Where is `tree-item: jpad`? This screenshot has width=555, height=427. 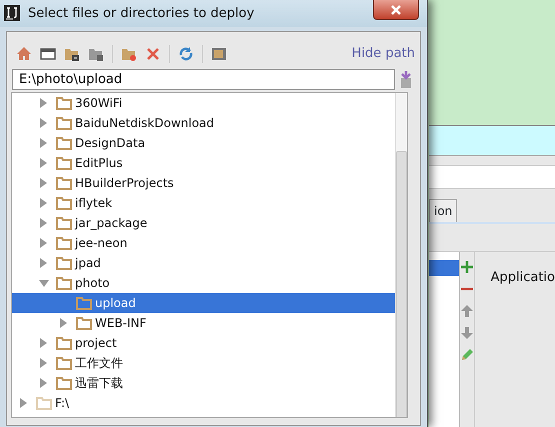
tree-item: jpad is located at coordinates (203, 263).